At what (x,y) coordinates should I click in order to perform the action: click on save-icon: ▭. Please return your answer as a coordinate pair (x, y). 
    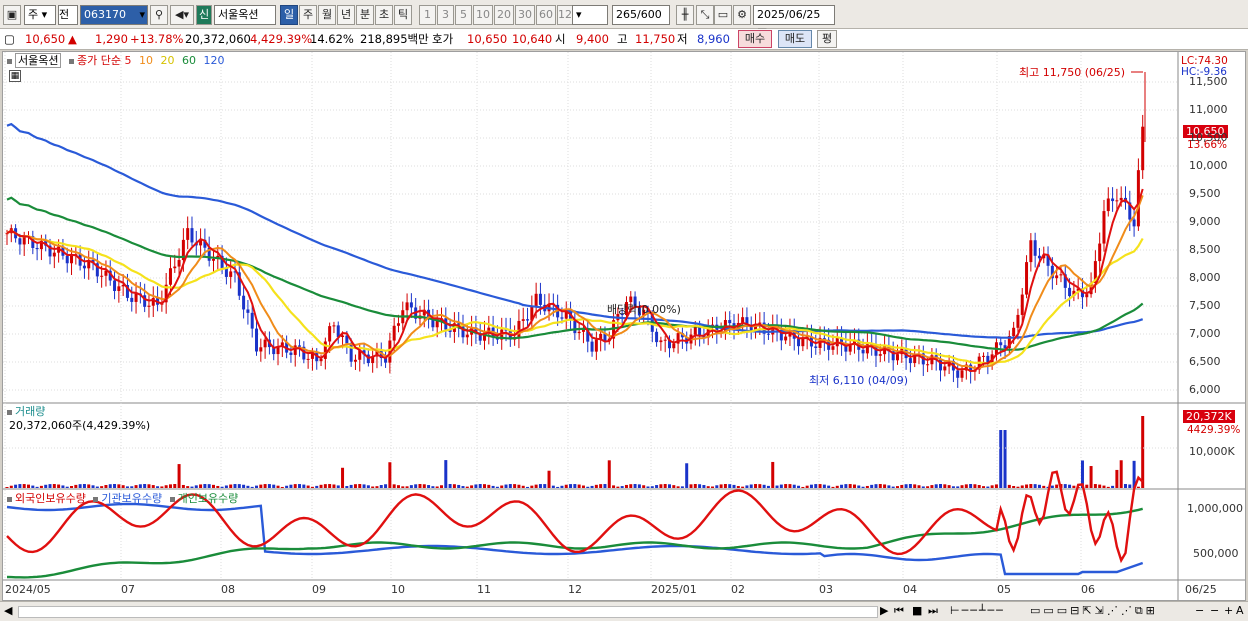
    Looking at the image, I should click on (723, 15).